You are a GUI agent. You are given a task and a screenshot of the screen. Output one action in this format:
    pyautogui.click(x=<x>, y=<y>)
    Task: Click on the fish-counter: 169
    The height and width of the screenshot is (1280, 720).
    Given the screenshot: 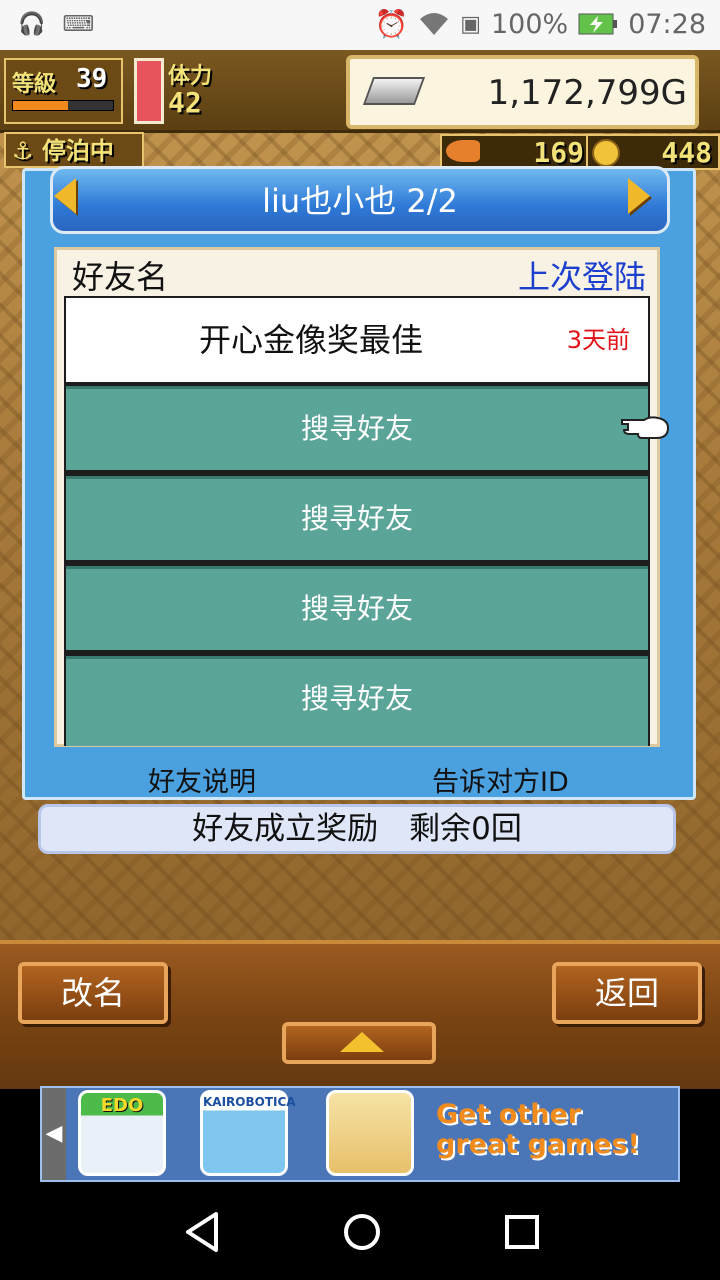 What is the action you would take?
    pyautogui.click(x=517, y=152)
    